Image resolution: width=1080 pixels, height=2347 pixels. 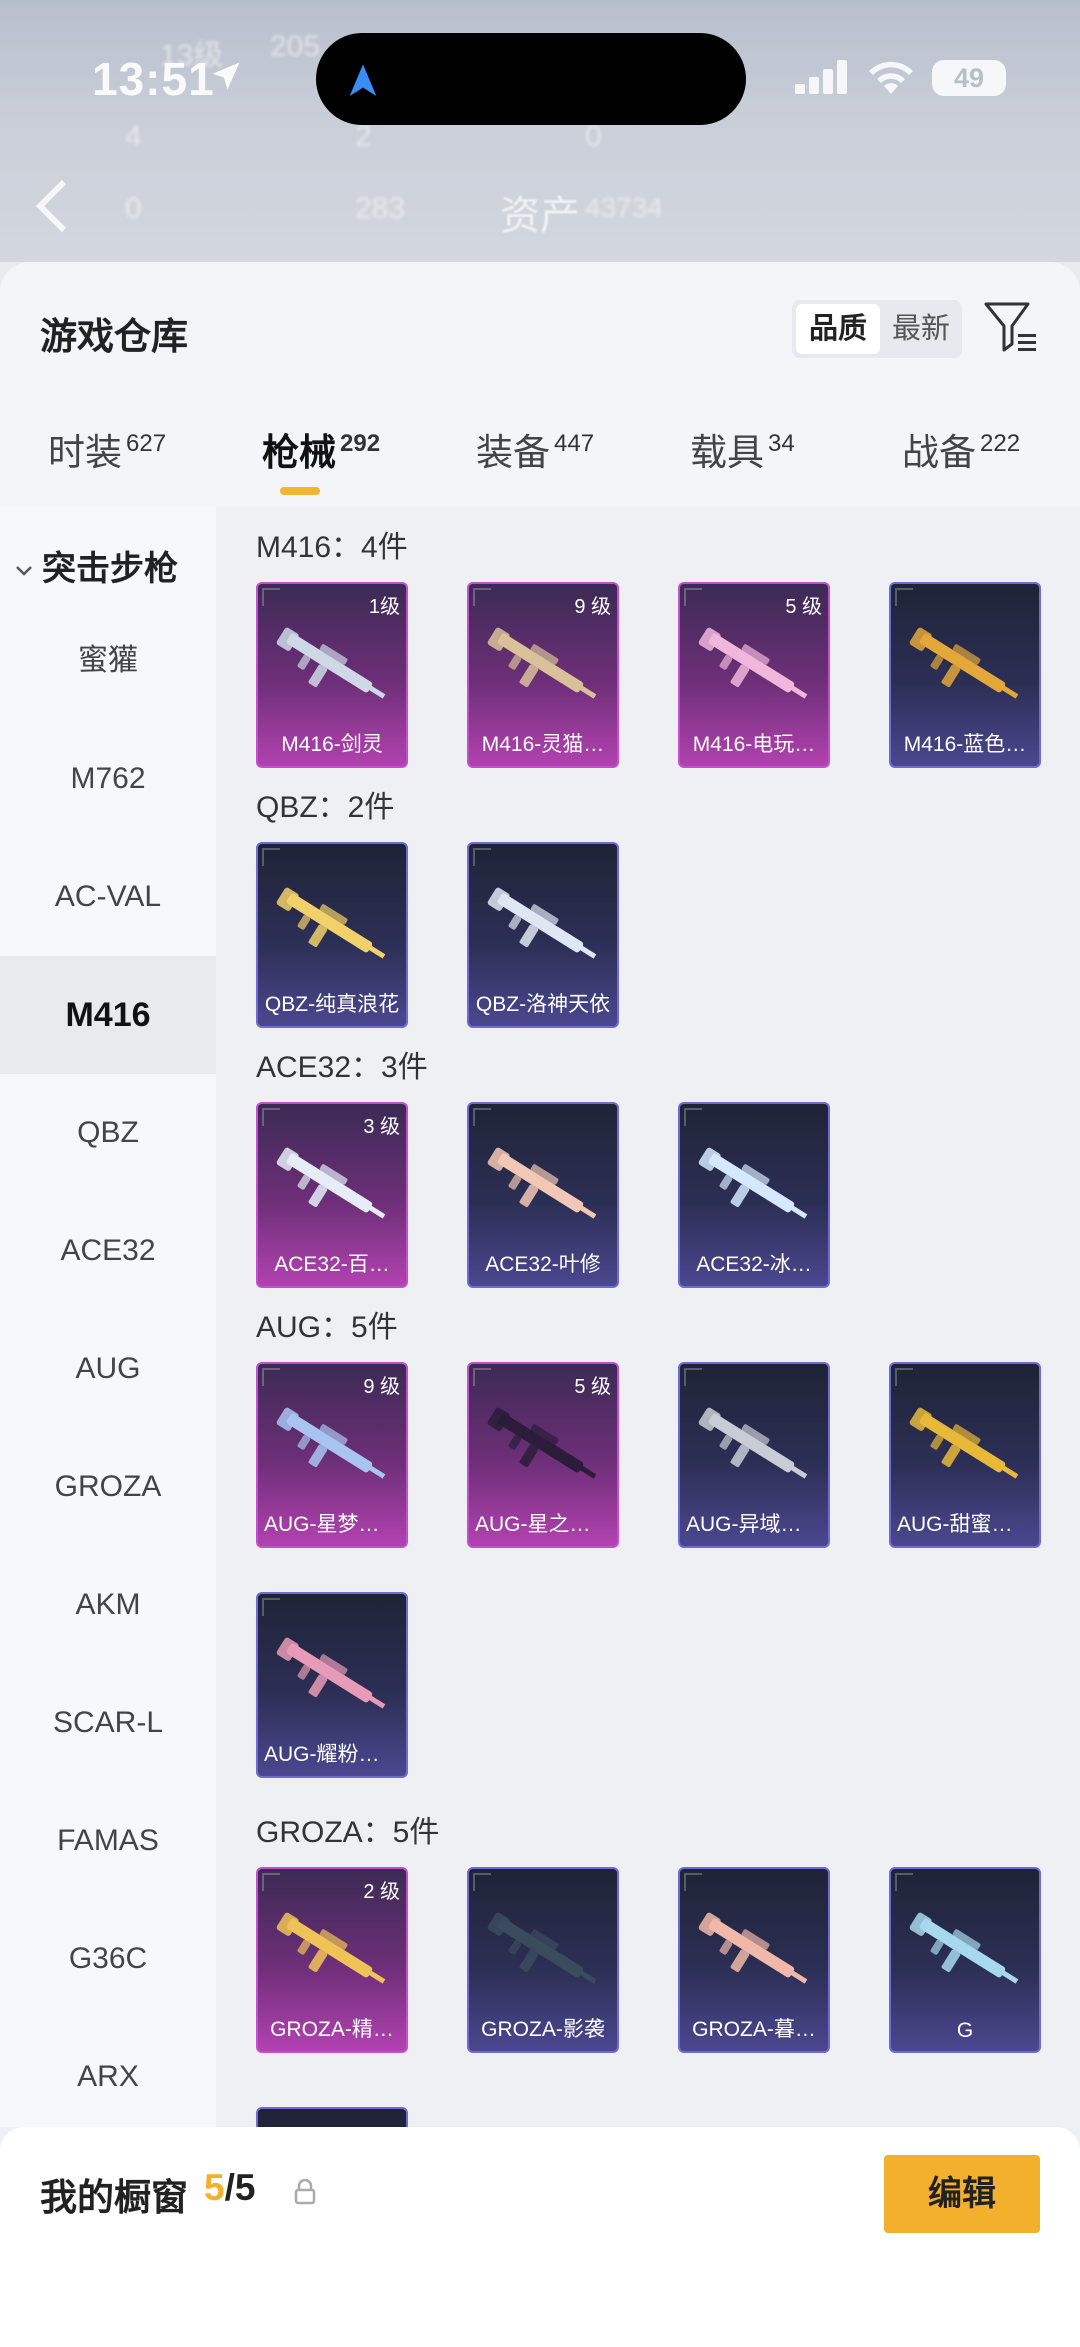 I want to click on weapon-card: QBZ-洛神天依, so click(x=543, y=935).